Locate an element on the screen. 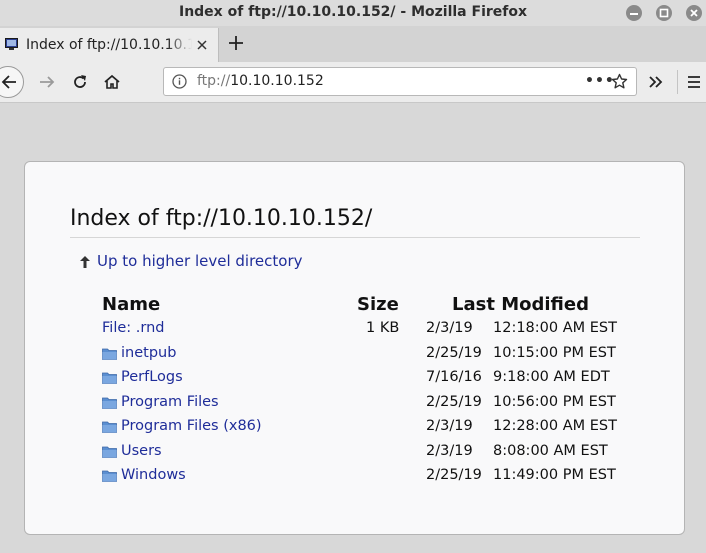  folder-link: inetpub is located at coordinates (148, 353).